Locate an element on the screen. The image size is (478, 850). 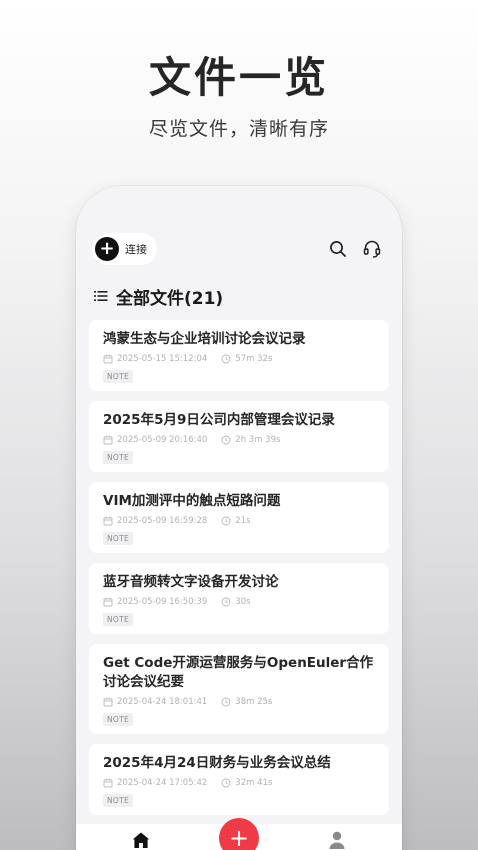
promo-subtitle: 尽览文件，清晰有序 is located at coordinates (238, 129).